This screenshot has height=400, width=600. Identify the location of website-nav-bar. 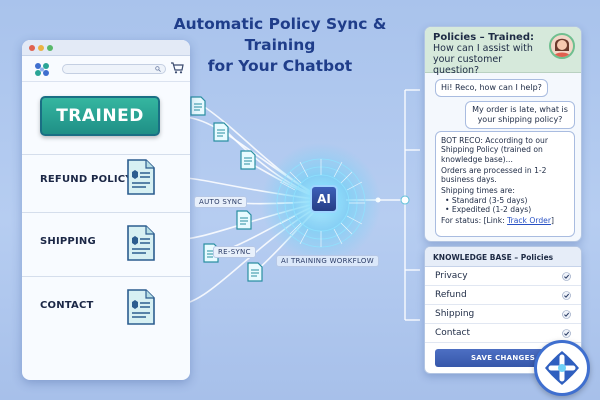
(106, 69).